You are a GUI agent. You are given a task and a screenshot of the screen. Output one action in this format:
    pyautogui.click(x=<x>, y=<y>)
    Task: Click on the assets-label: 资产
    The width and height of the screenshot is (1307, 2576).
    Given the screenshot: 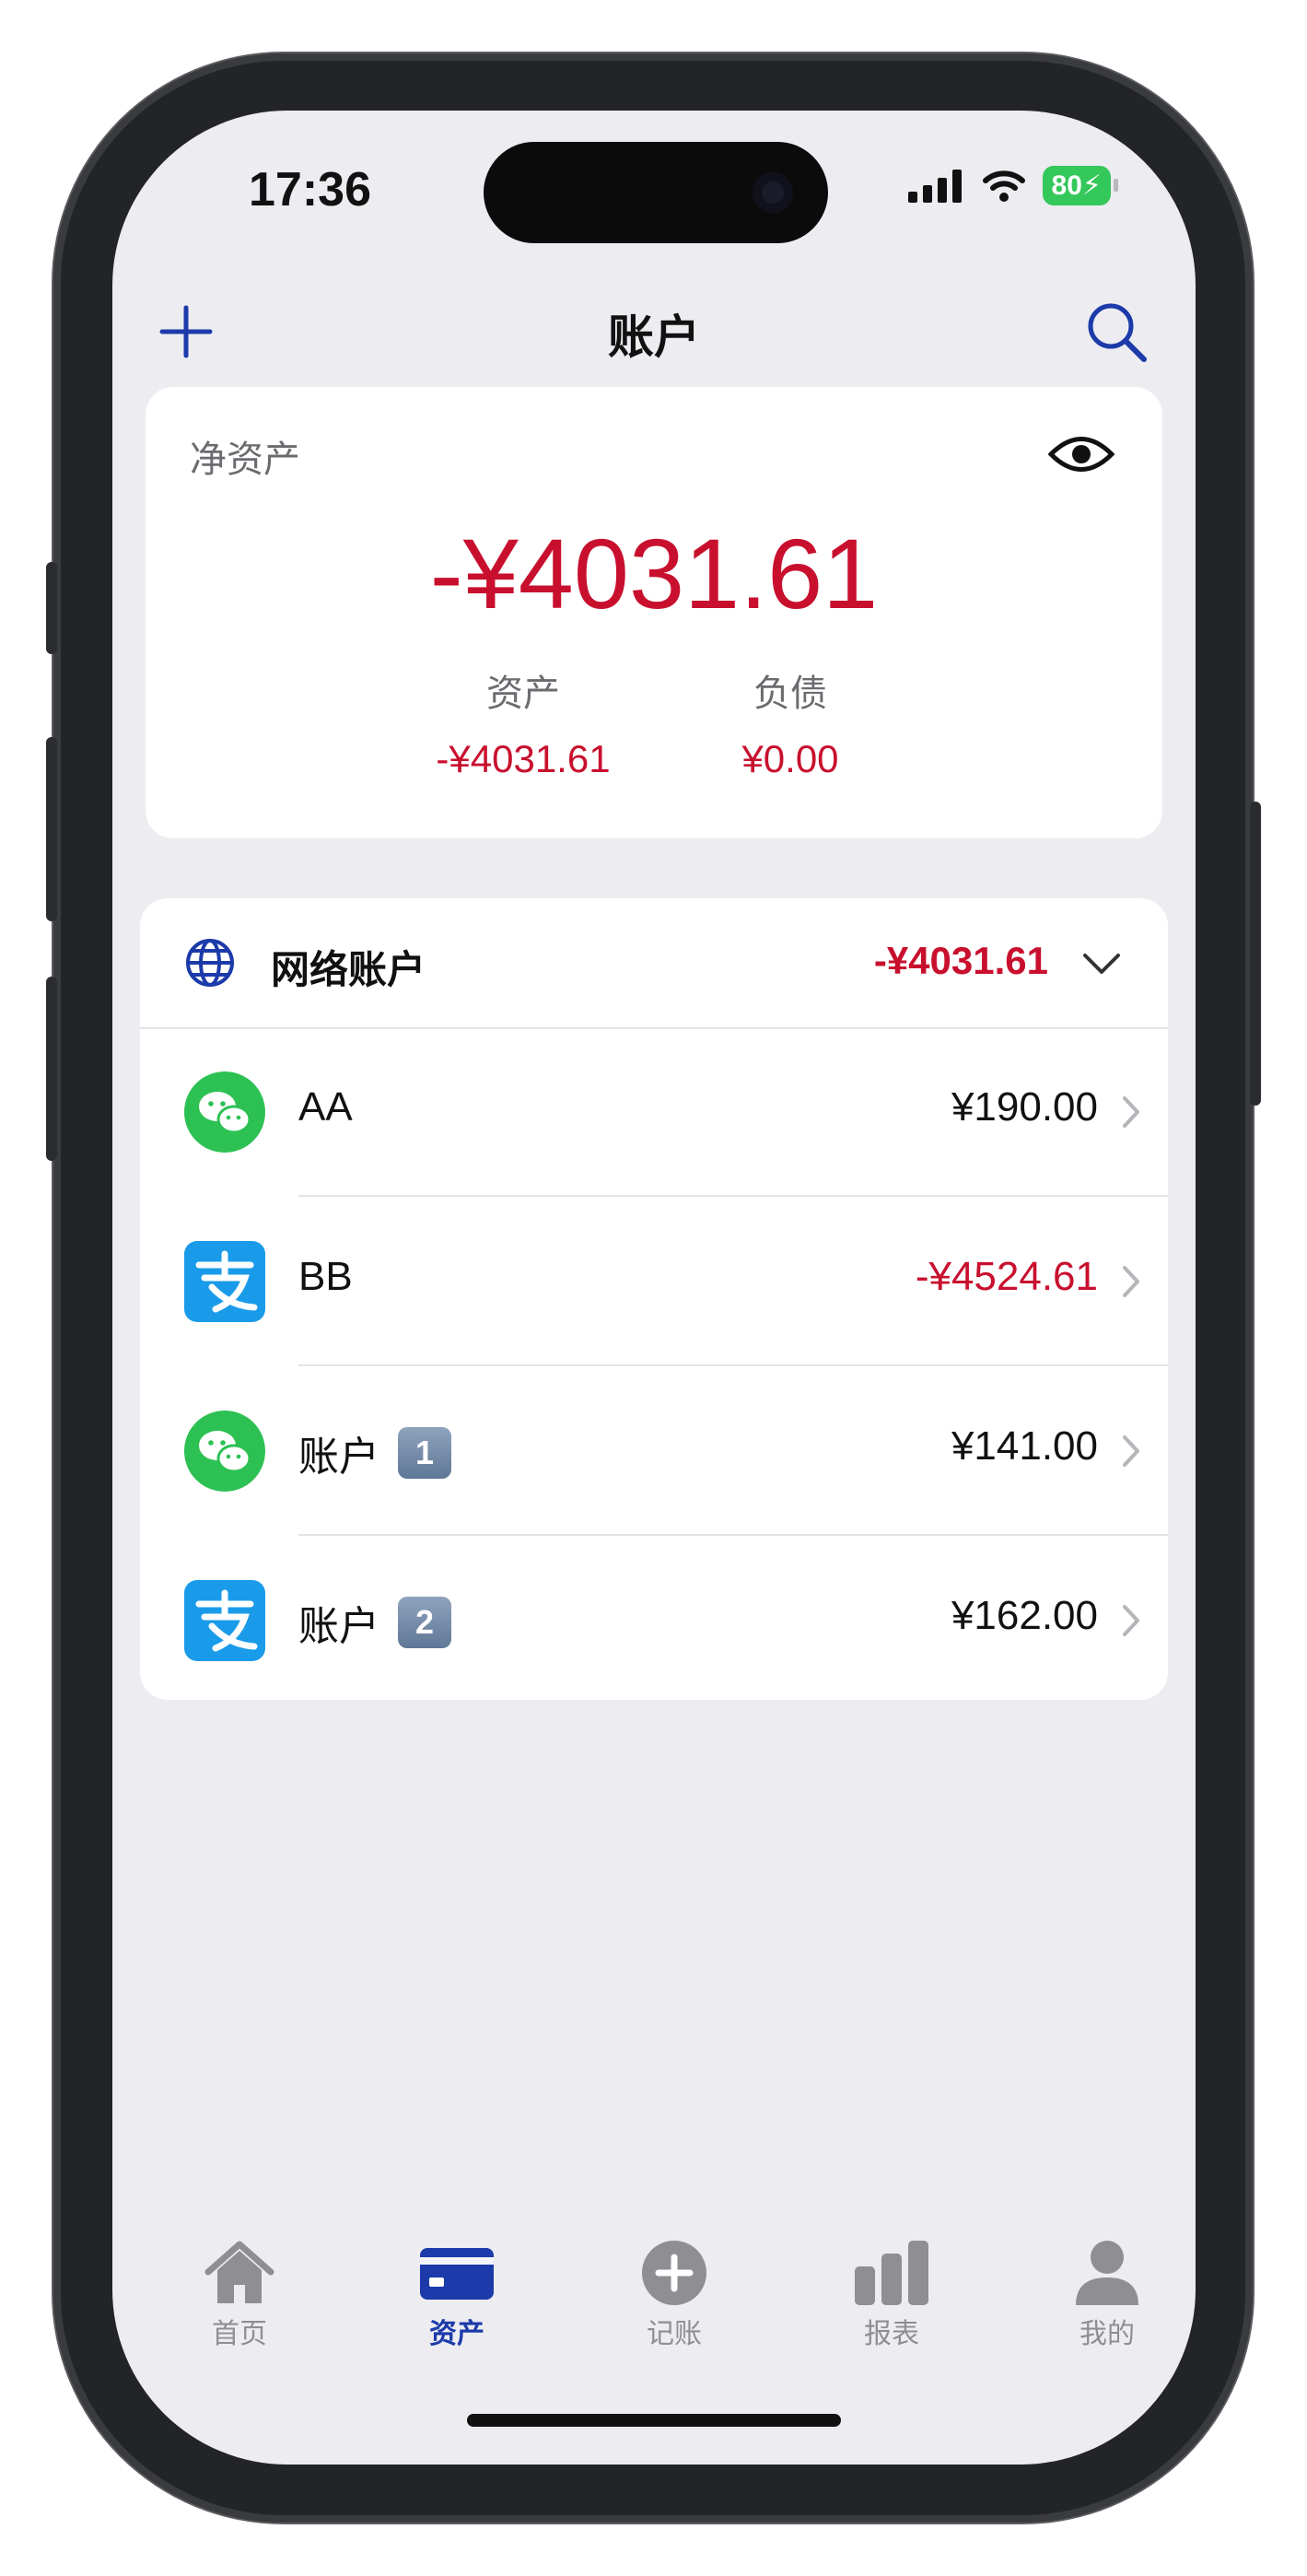 What is the action you would take?
    pyautogui.click(x=523, y=693)
    